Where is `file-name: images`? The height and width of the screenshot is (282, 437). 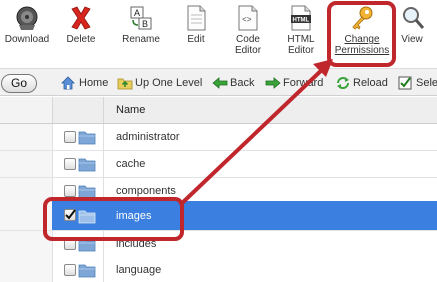
file-name: images is located at coordinates (133, 215).